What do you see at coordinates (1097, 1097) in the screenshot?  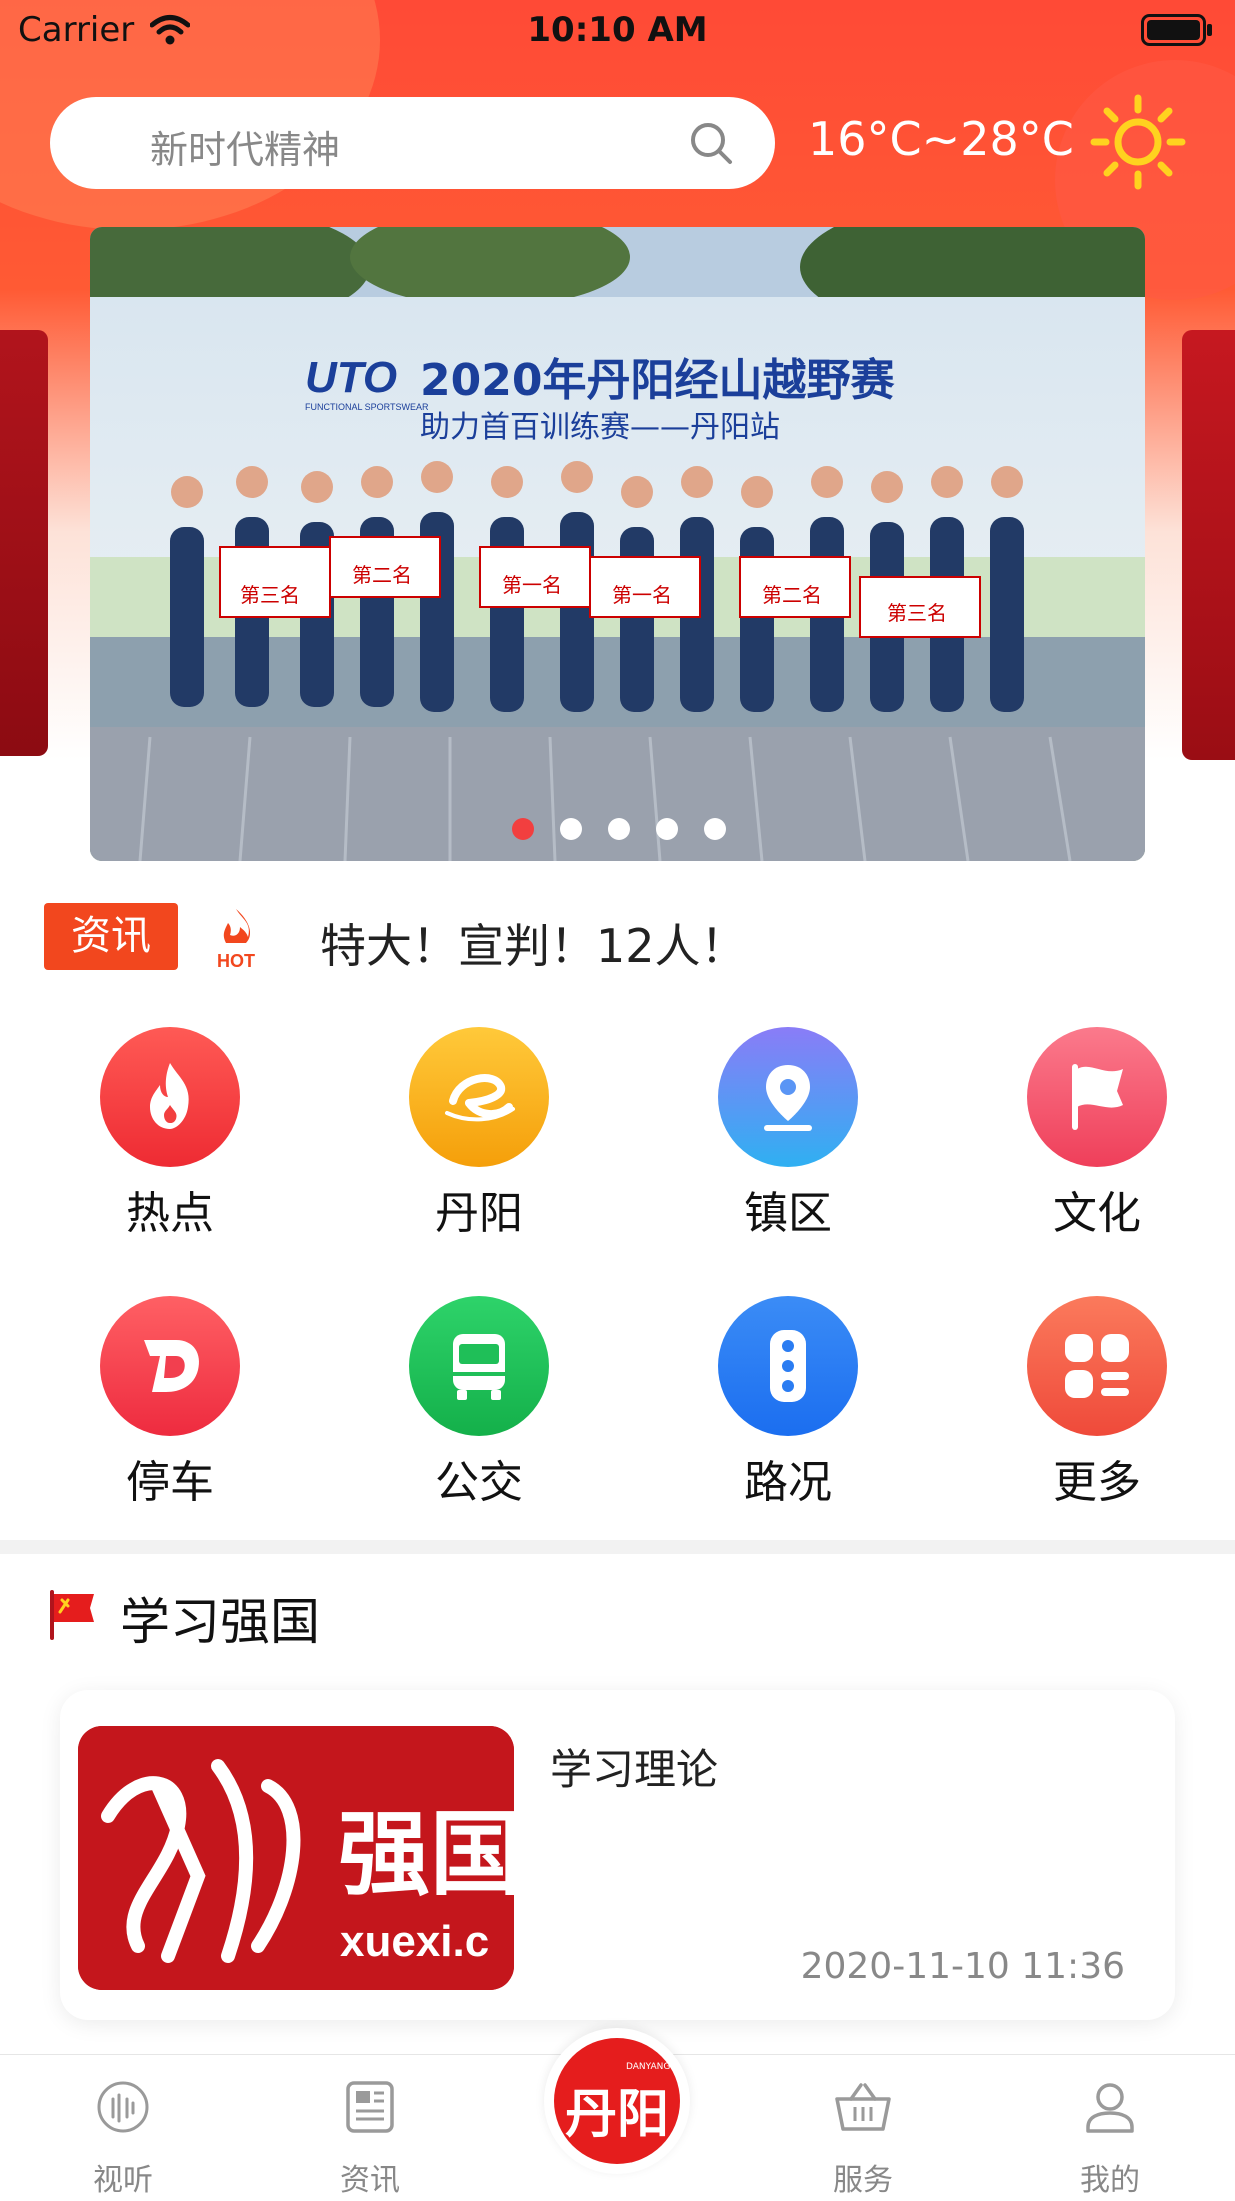 I see `flag-icon` at bounding box center [1097, 1097].